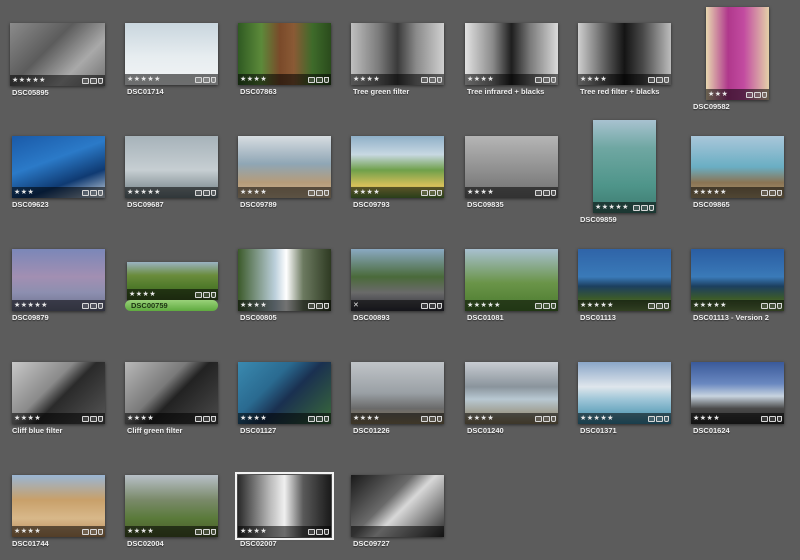 This screenshot has height=560, width=800. I want to click on photo-caption: Tree green filter, so click(381, 91).